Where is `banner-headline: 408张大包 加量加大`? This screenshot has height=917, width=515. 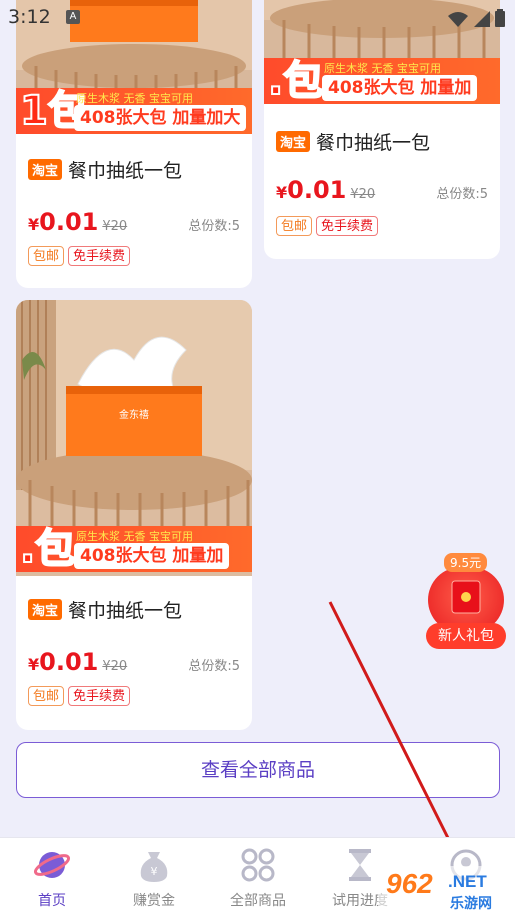
banner-headline: 408张大包 加量加大 is located at coordinates (160, 118).